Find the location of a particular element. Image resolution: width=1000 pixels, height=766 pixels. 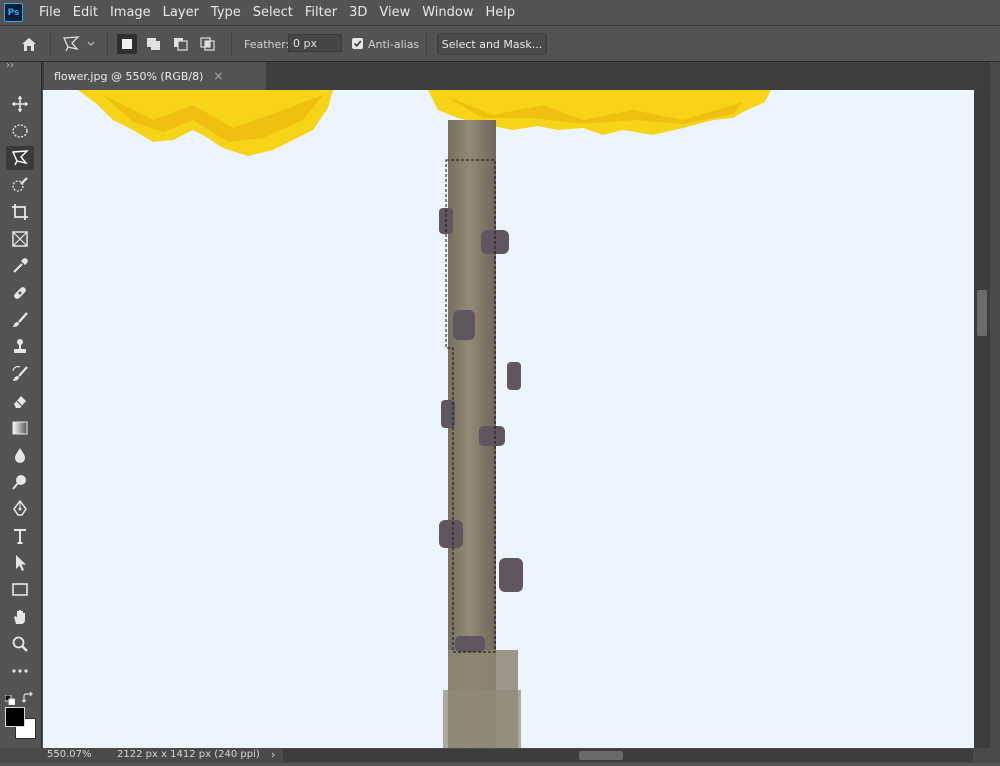

feather-input is located at coordinates (315, 43).